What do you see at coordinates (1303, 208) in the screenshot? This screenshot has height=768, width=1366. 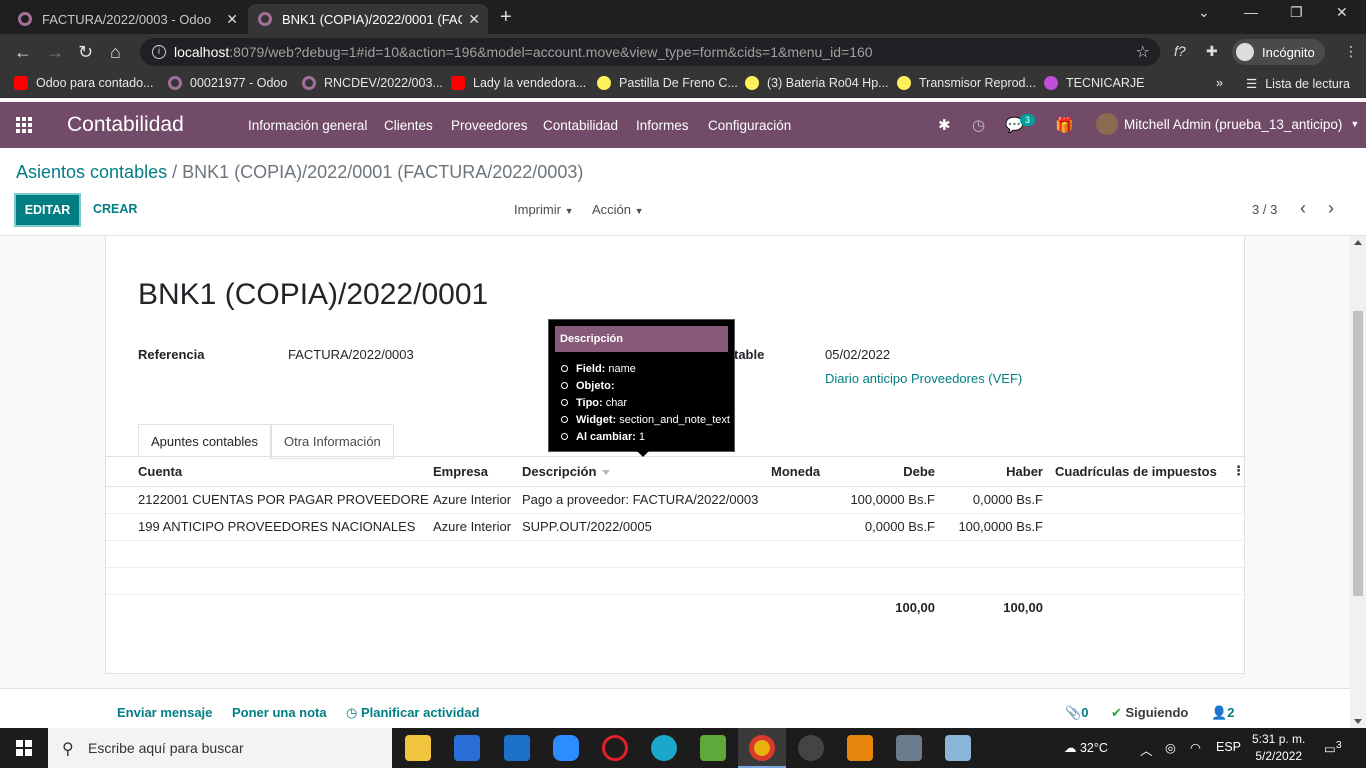 I see `pager-previous-icon: ‹` at bounding box center [1303, 208].